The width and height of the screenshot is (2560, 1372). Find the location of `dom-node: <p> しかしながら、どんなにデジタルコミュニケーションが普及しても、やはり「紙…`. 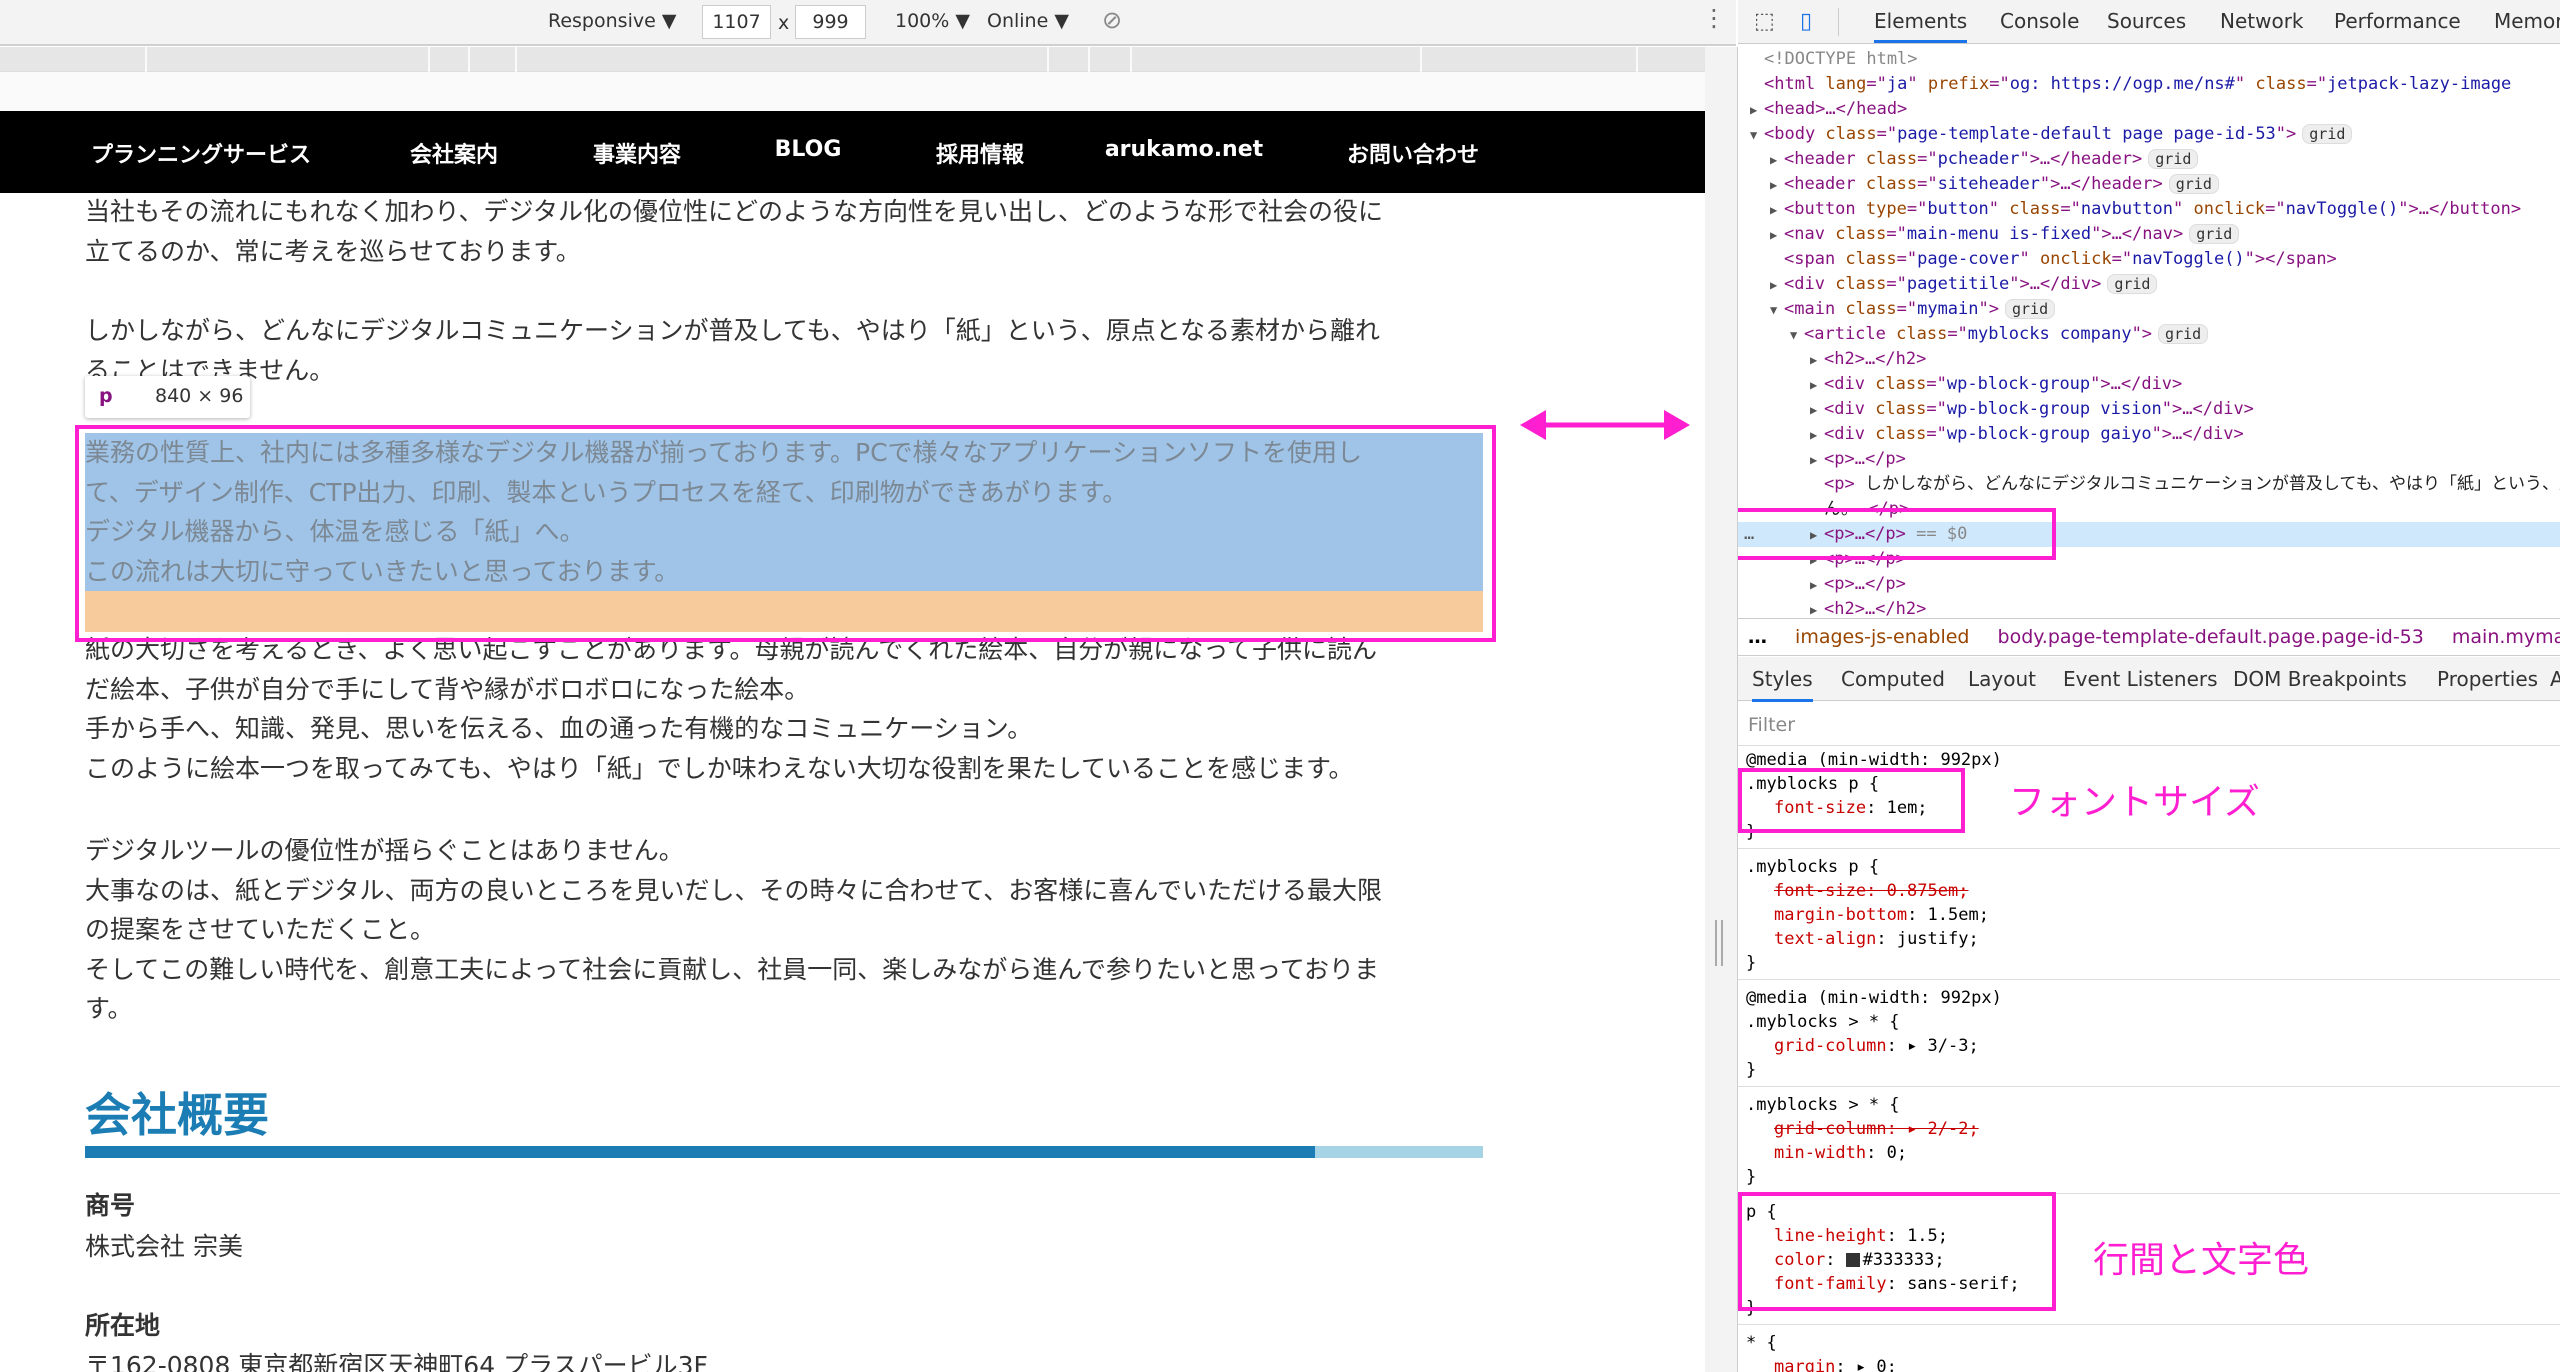

dom-node: <p> しかしながら、どんなにデジタルコミュニケーションが普及しても、やはり「紙… is located at coordinates (2149, 484).